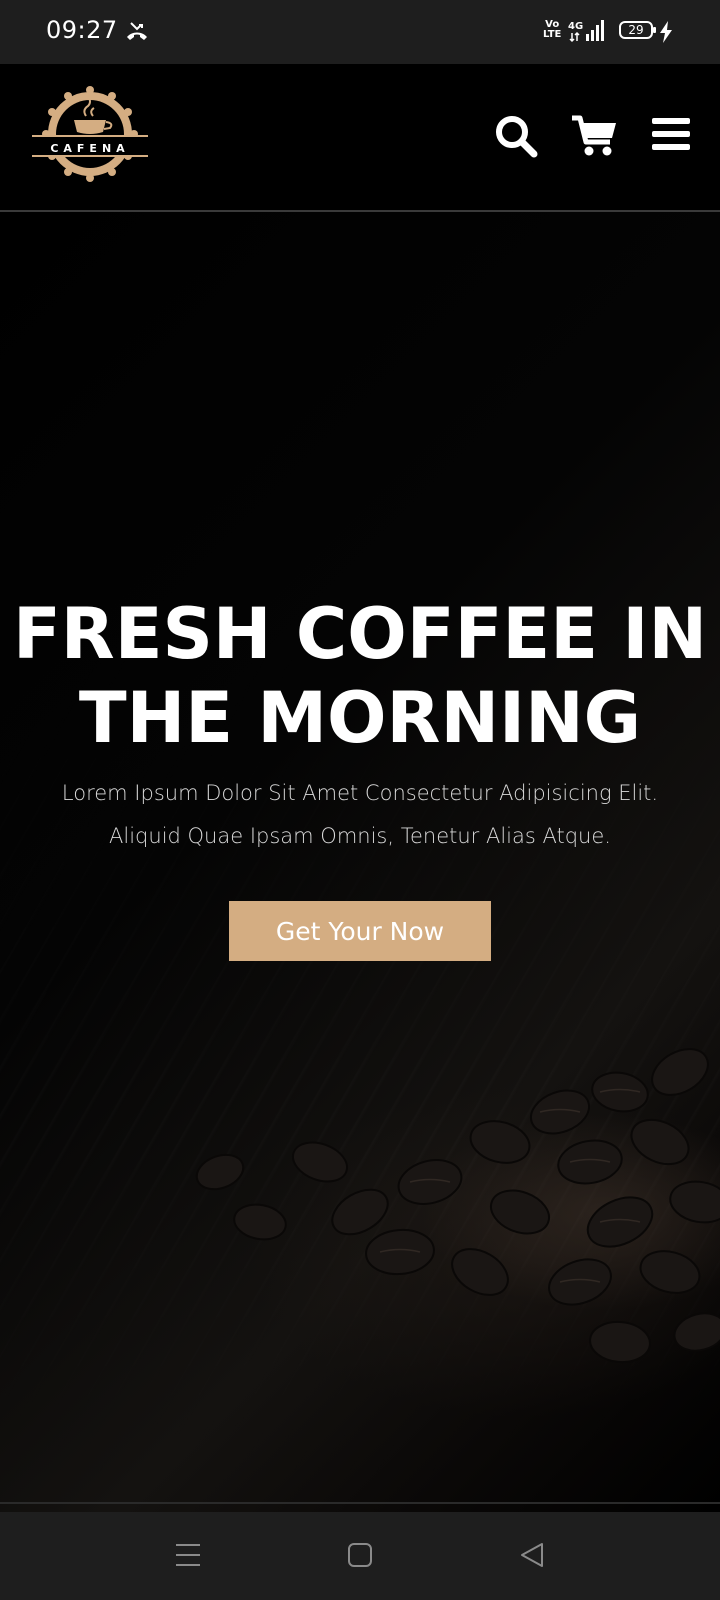  I want to click on cafena-logo: CAFENA, so click(90, 136).